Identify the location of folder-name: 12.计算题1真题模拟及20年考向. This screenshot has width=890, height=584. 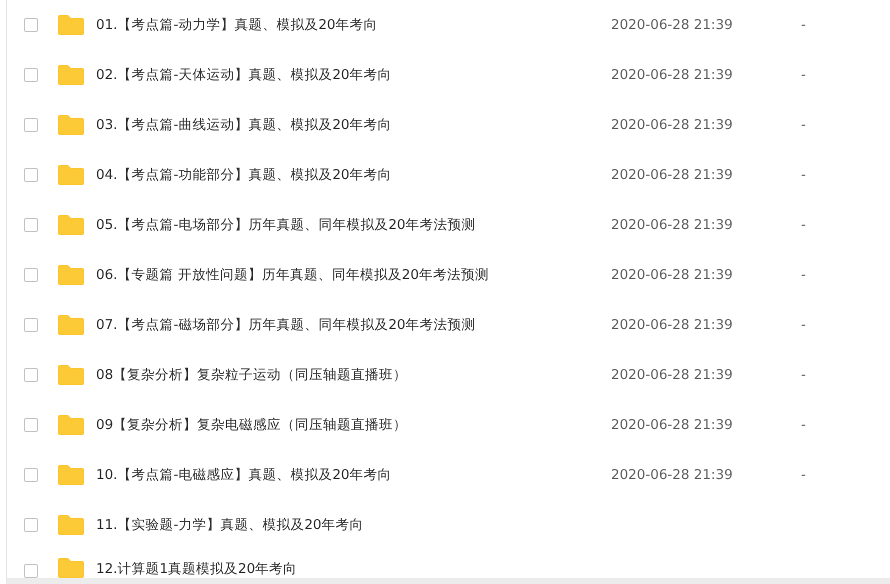
(353, 569).